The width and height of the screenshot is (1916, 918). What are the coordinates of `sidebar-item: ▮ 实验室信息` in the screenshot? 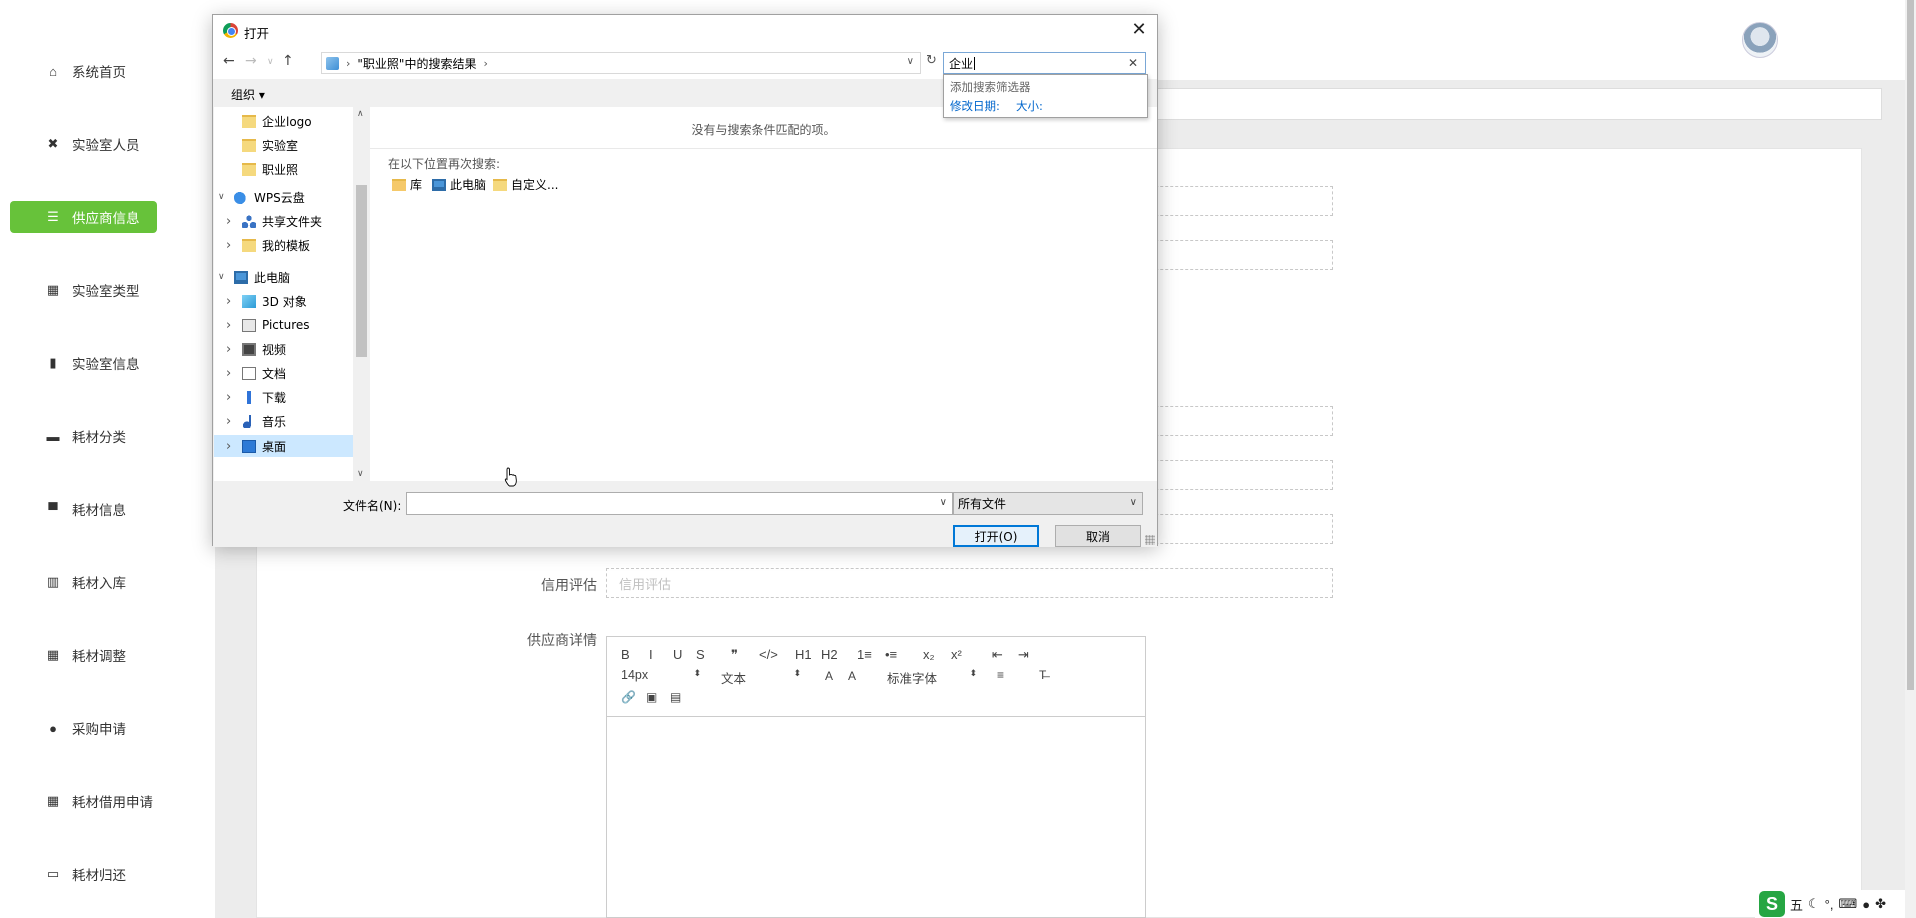 It's located at (83, 363).